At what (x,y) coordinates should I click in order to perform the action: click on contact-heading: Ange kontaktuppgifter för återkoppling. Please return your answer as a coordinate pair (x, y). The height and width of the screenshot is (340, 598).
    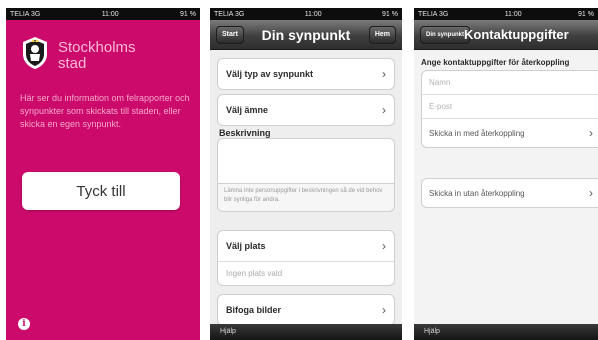
    Looking at the image, I should click on (495, 62).